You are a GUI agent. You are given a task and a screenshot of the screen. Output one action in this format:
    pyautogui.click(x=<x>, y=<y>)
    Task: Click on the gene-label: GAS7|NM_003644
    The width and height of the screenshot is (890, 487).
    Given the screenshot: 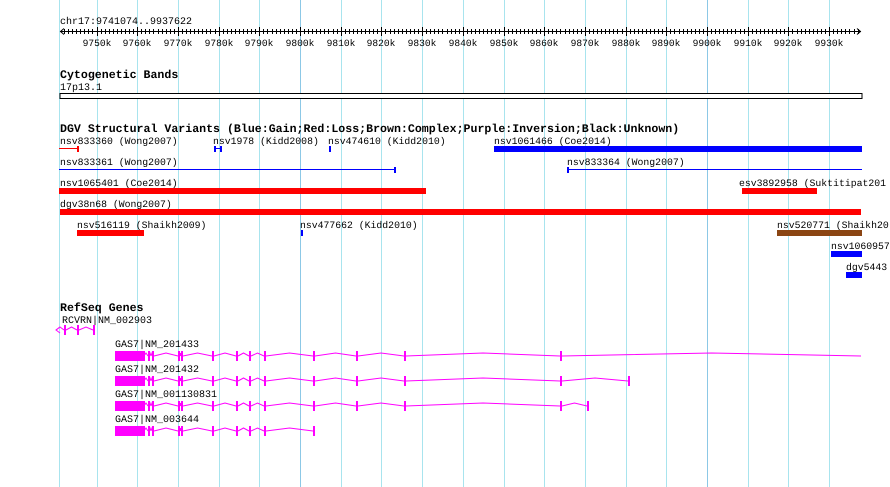 What is the action you would take?
    pyautogui.click(x=157, y=420)
    